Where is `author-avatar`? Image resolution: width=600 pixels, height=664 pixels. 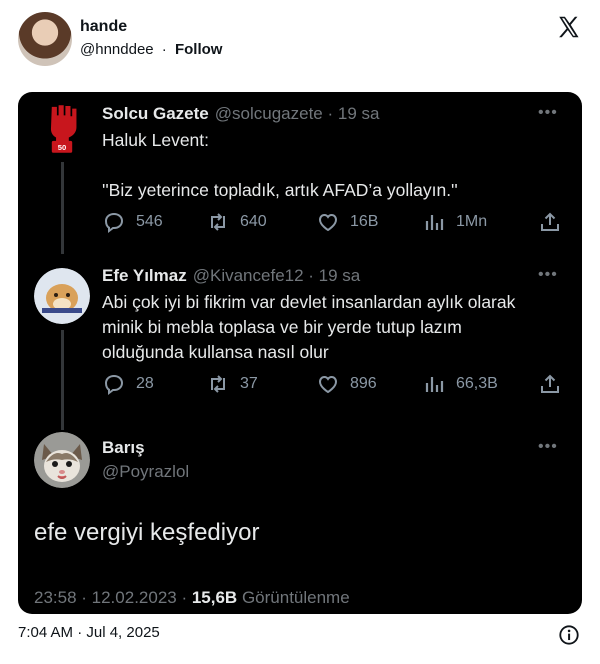
author-avatar is located at coordinates (45, 39).